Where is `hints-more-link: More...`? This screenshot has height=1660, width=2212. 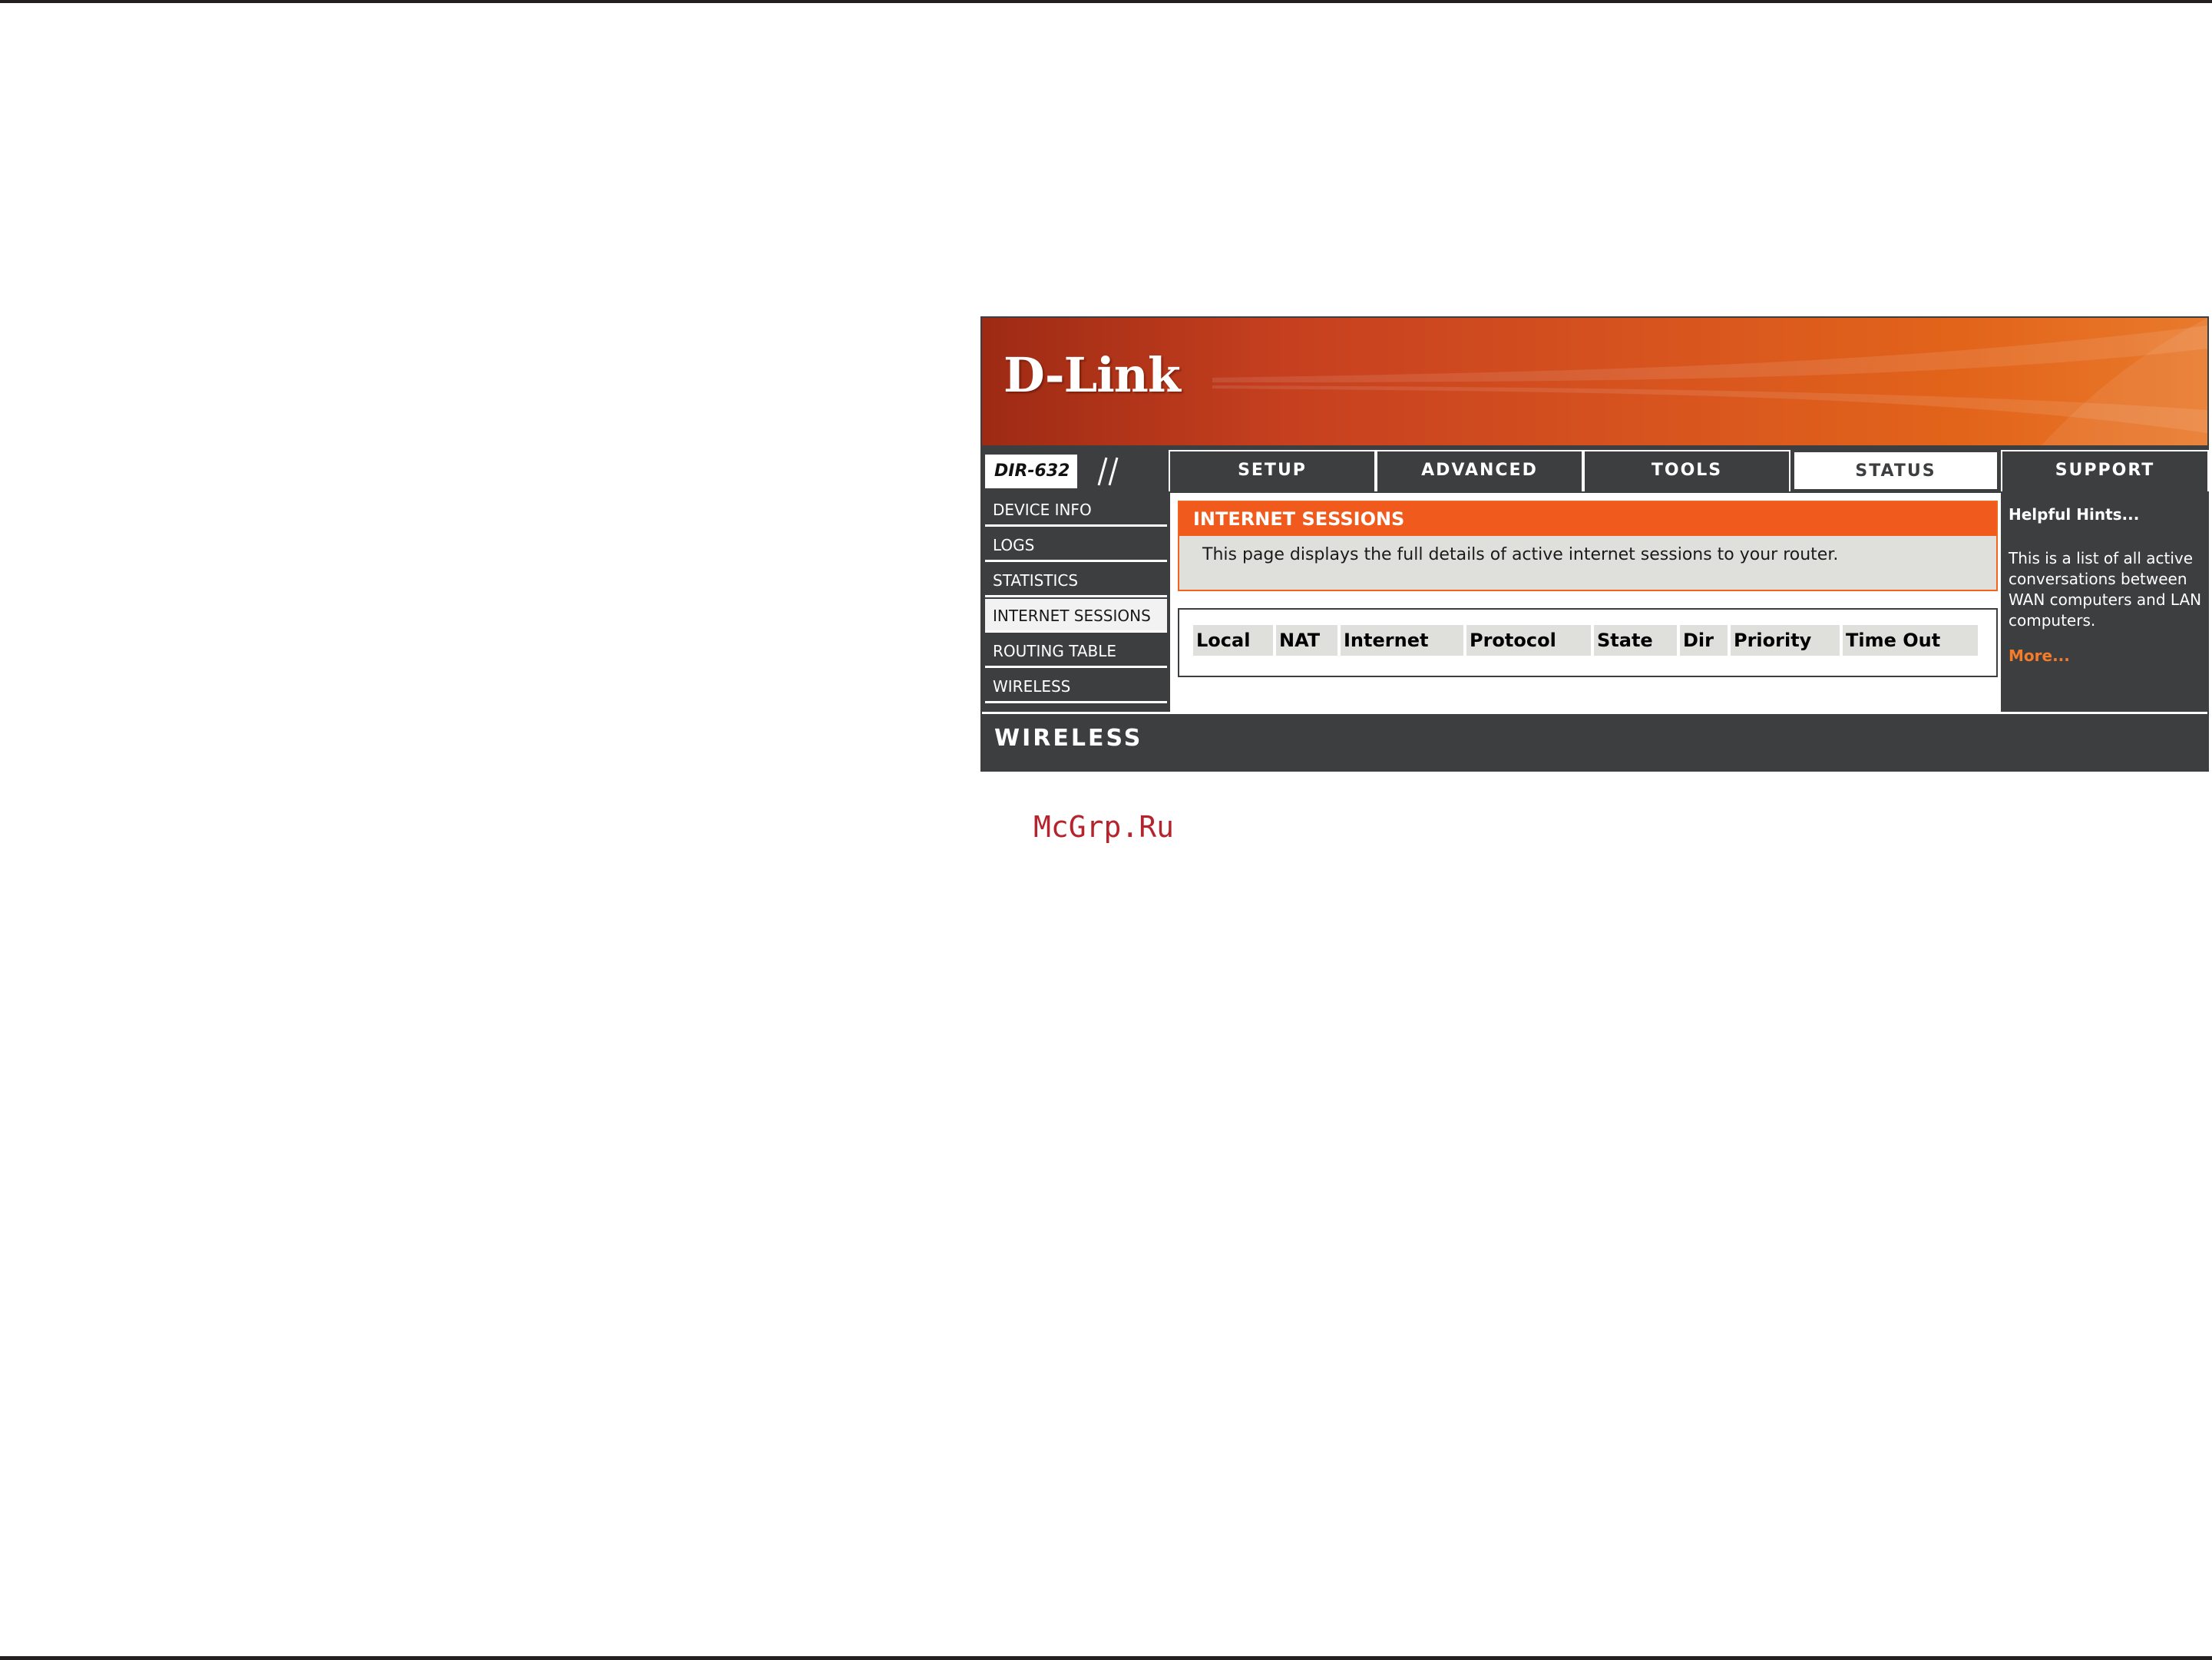
hints-more-link: More... is located at coordinates (2040, 655).